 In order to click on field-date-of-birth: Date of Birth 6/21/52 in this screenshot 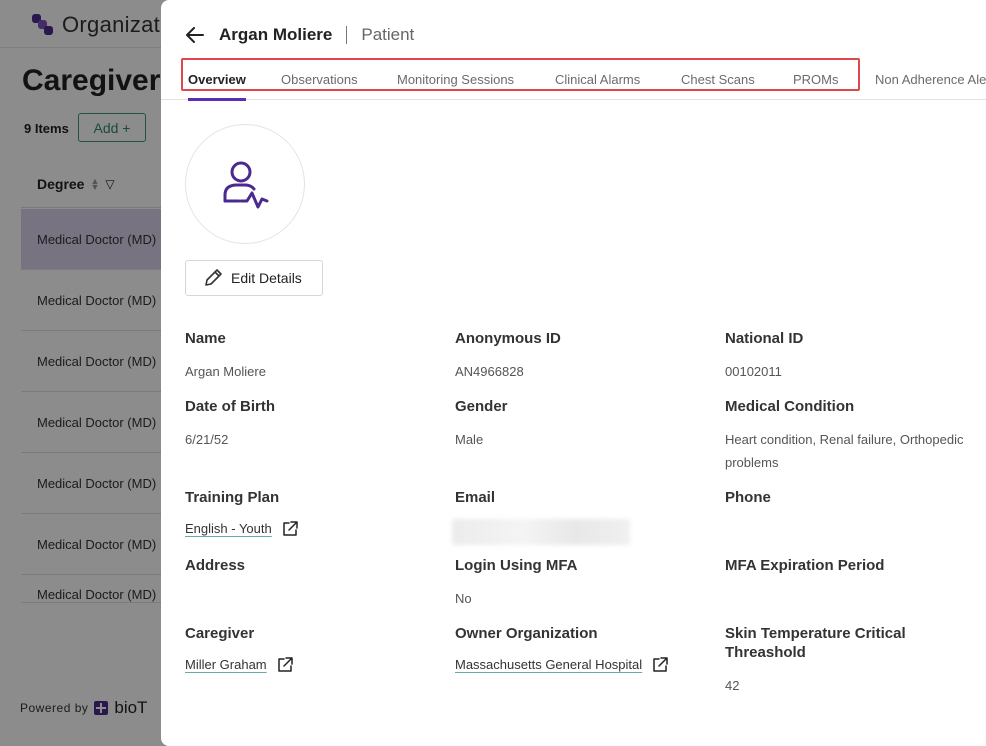, I will do `click(315, 424)`.